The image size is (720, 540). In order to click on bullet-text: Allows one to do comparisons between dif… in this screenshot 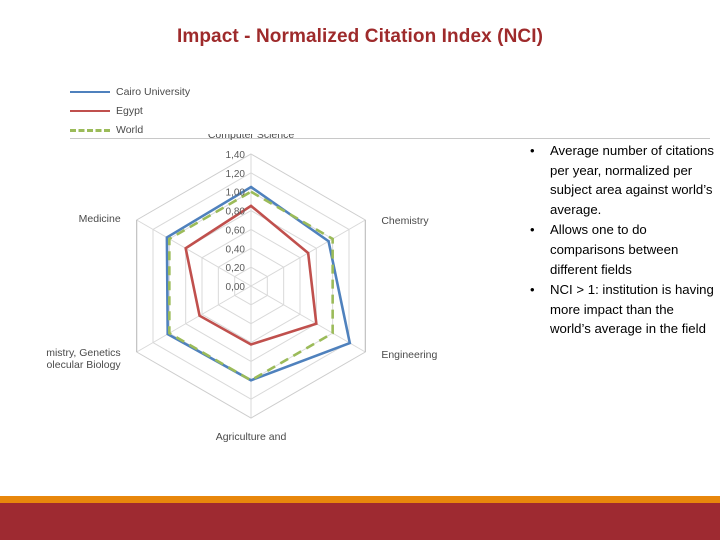, I will do `click(614, 249)`.